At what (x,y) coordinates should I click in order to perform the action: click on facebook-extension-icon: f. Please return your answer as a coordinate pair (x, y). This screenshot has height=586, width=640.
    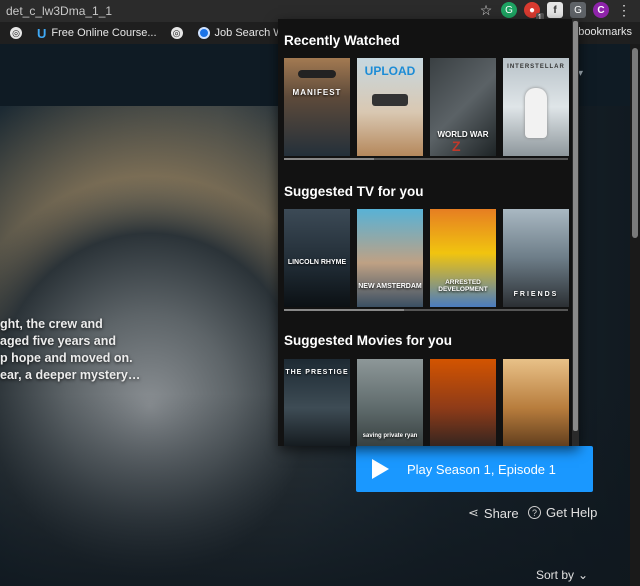
    Looking at the image, I should click on (555, 10).